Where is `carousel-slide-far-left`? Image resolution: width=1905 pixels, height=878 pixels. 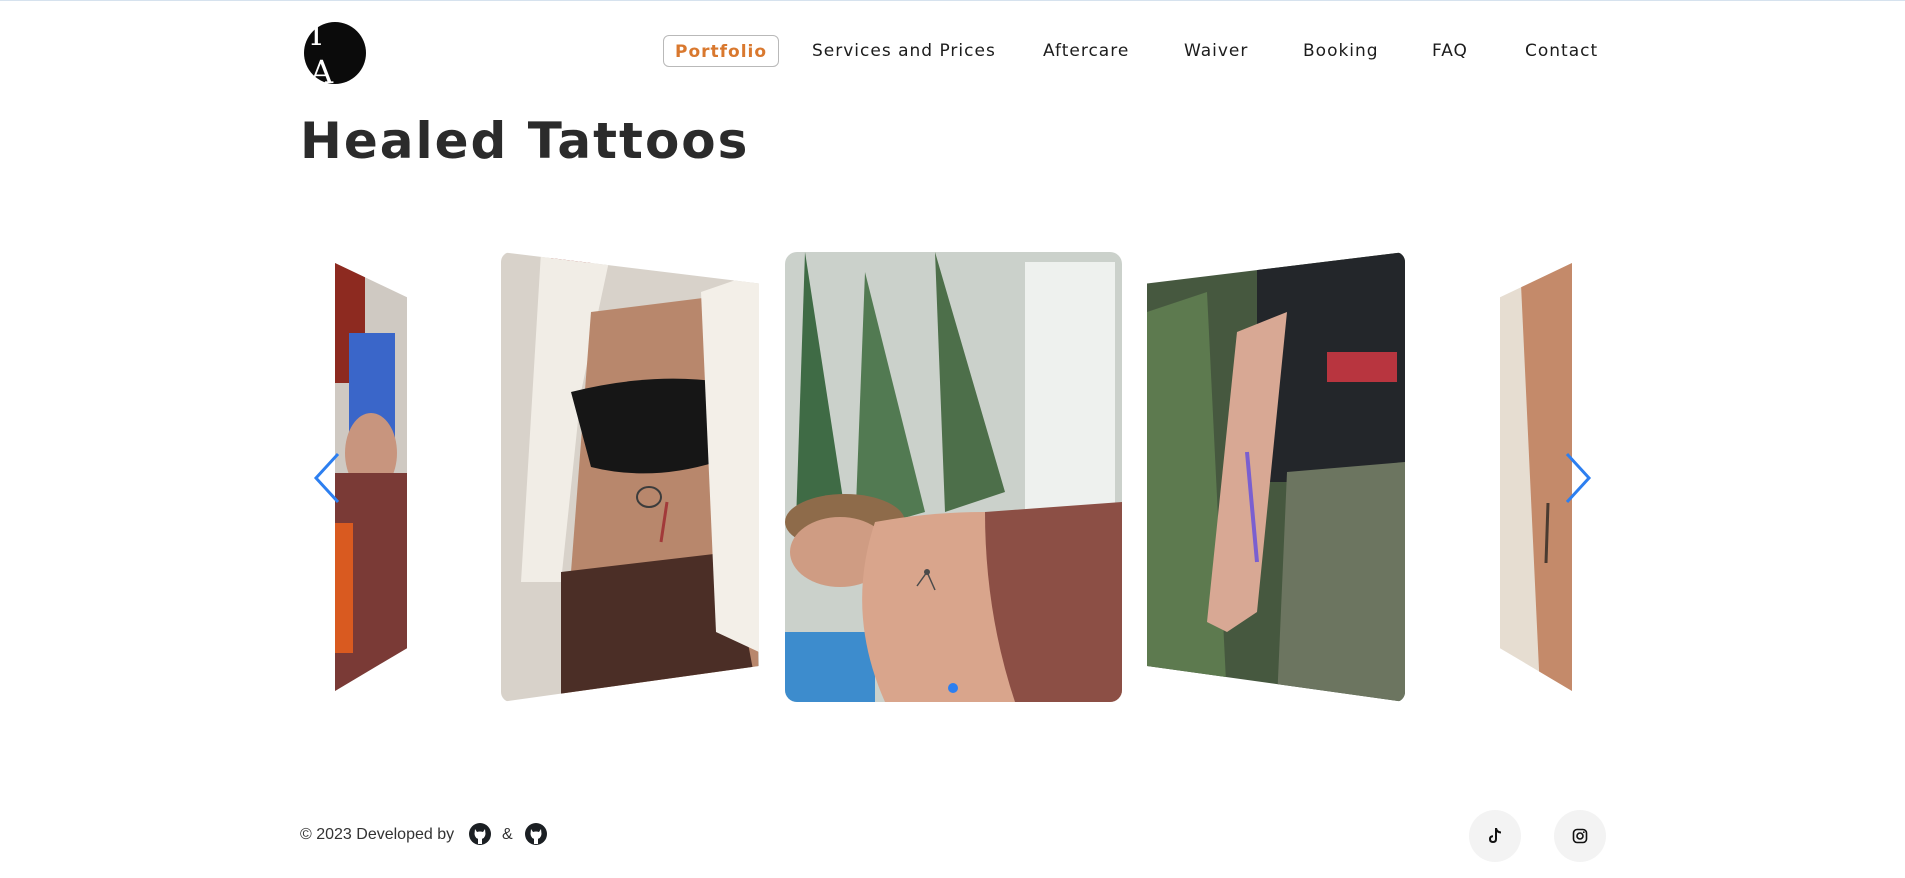 carousel-slide-far-left is located at coordinates (371, 477).